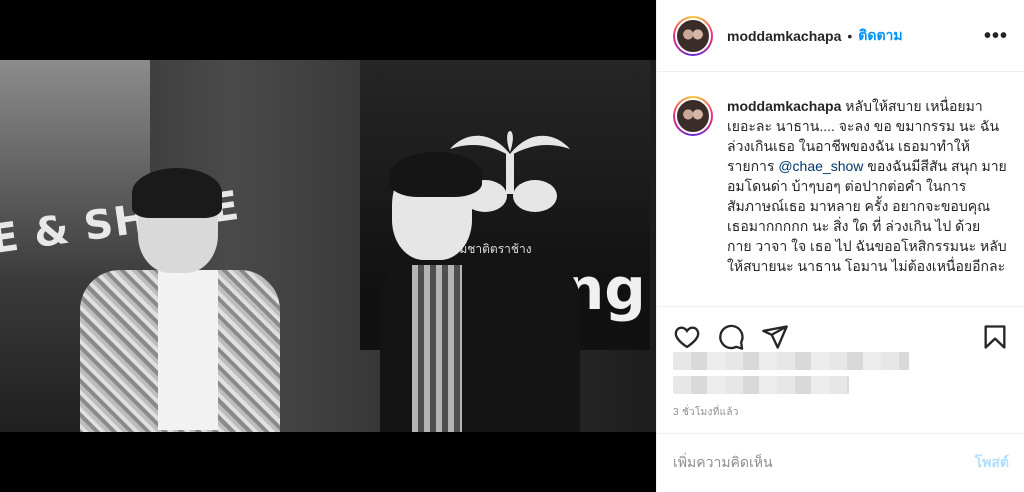 The width and height of the screenshot is (1024, 492). Describe the element at coordinates (731, 337) in the screenshot. I see `comment-icon` at that location.